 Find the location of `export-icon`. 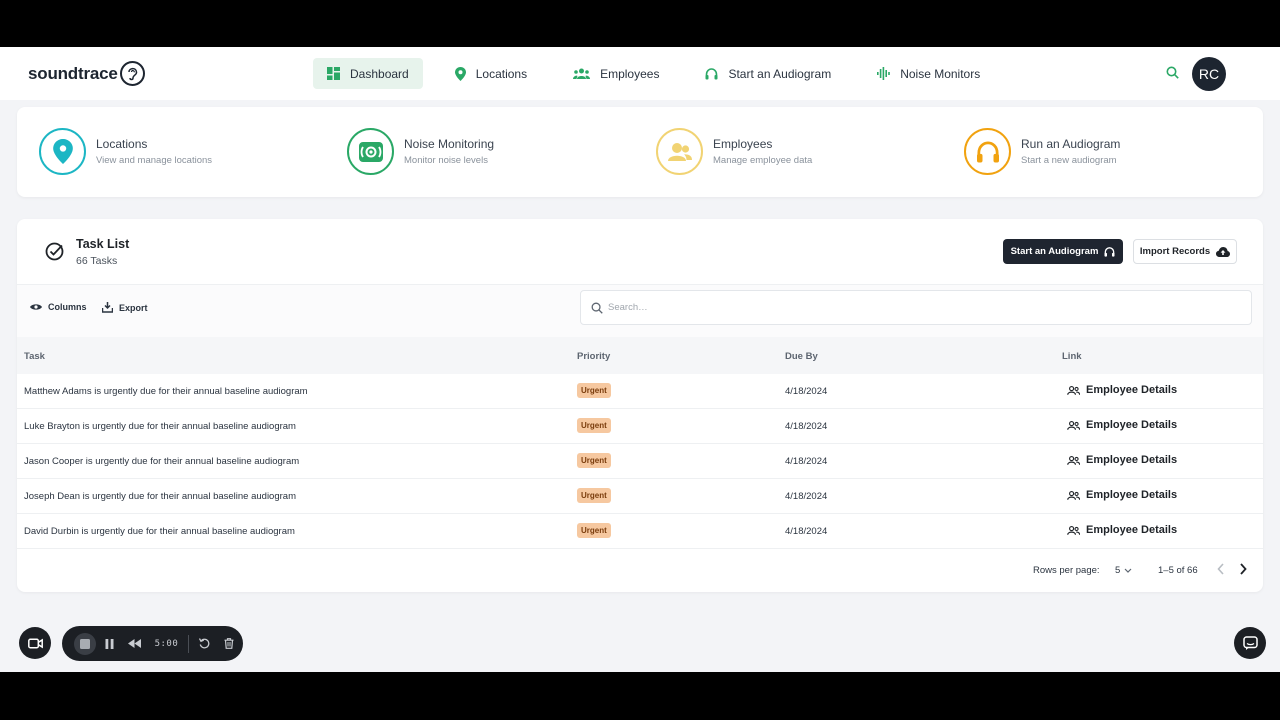

export-icon is located at coordinates (107, 307).